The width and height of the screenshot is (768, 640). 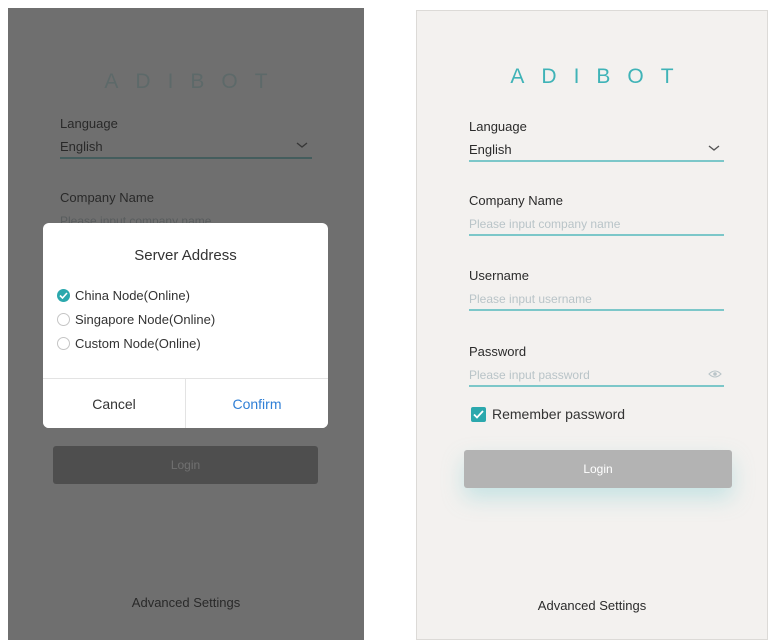 What do you see at coordinates (499, 275) in the screenshot?
I see `username-label: Username` at bounding box center [499, 275].